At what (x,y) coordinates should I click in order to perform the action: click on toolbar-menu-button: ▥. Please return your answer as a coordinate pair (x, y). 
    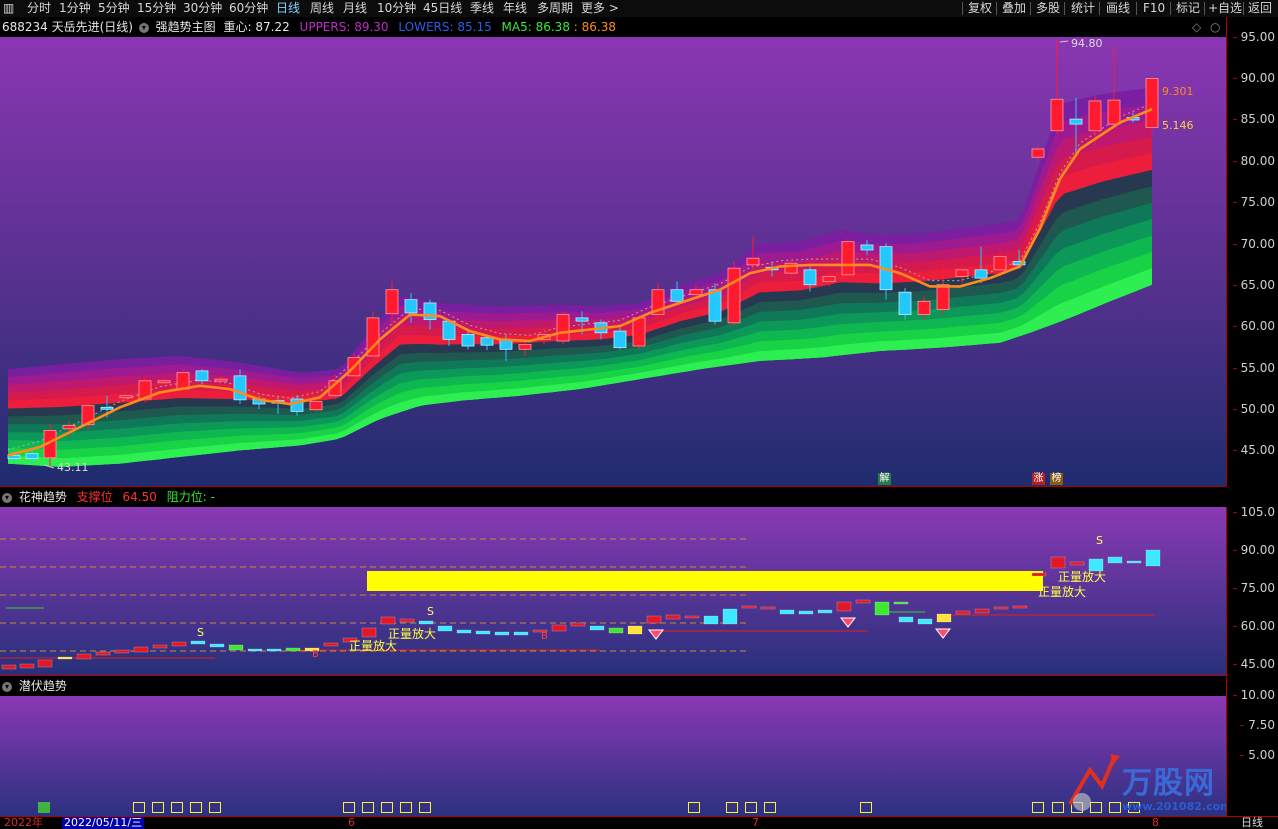
    Looking at the image, I should click on (8, 8).